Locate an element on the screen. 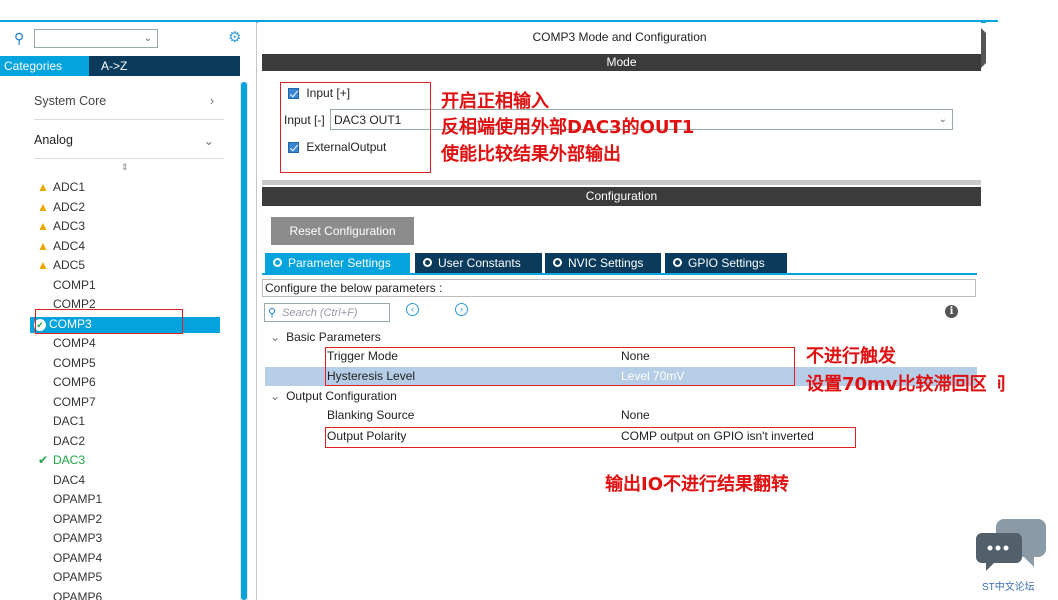 This screenshot has height=600, width=1058. group-output-configuration: ⌄ Output Configuration is located at coordinates (333, 396).